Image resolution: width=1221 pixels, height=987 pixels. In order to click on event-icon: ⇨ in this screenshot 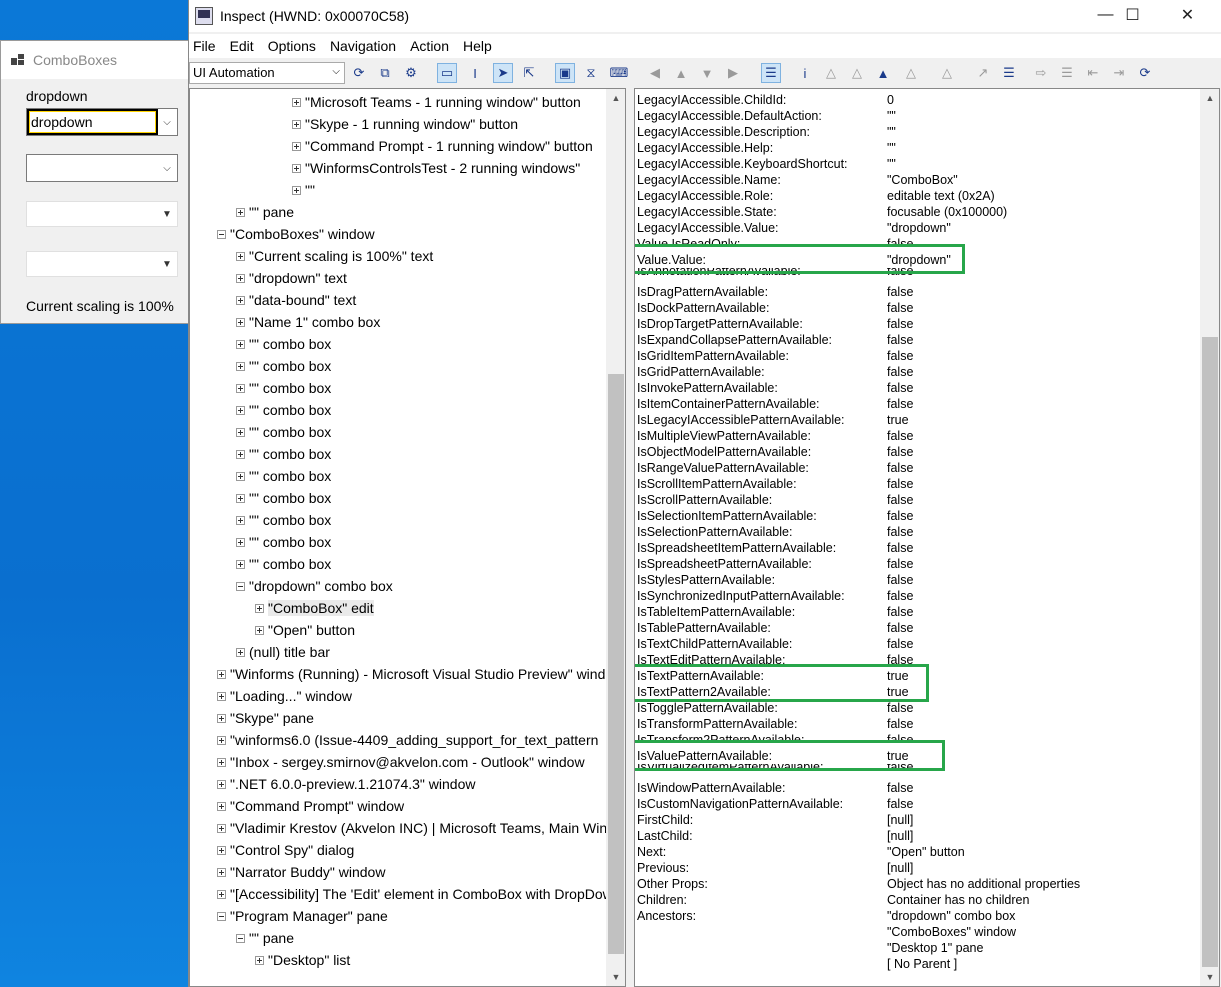, I will do `click(1041, 73)`.